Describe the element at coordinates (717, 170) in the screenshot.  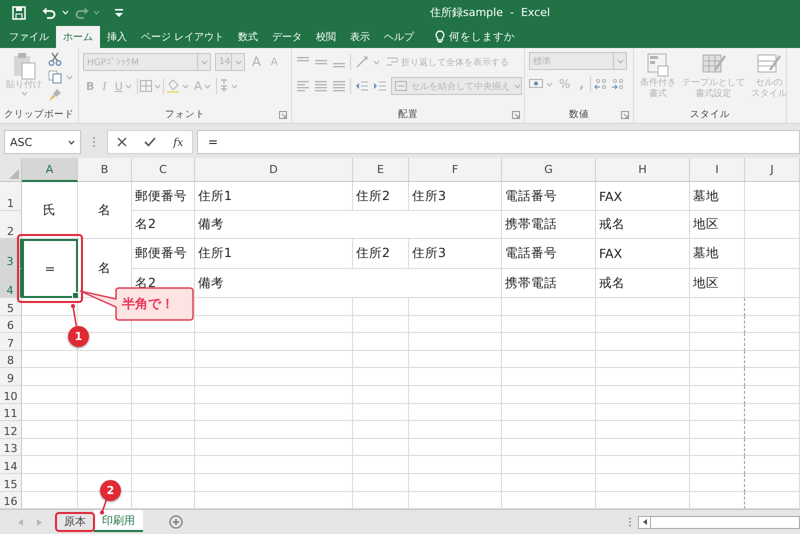
I see `column-header: I` at that location.